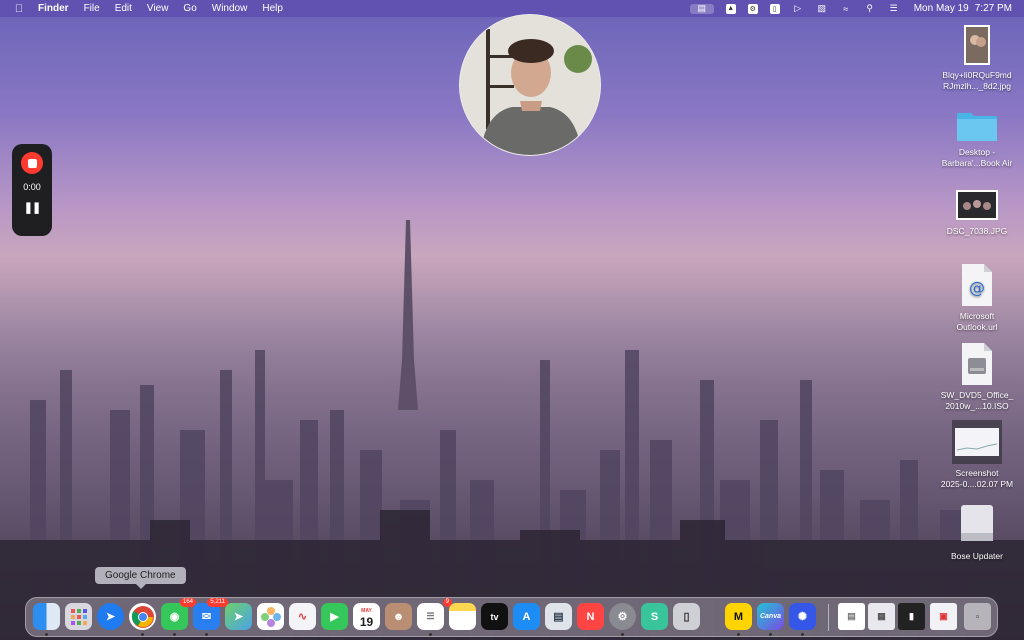 The image size is (1024, 640). Describe the element at coordinates (977, 316) in the screenshot. I see `desktop-item-label-line1: Microsoft` at that location.